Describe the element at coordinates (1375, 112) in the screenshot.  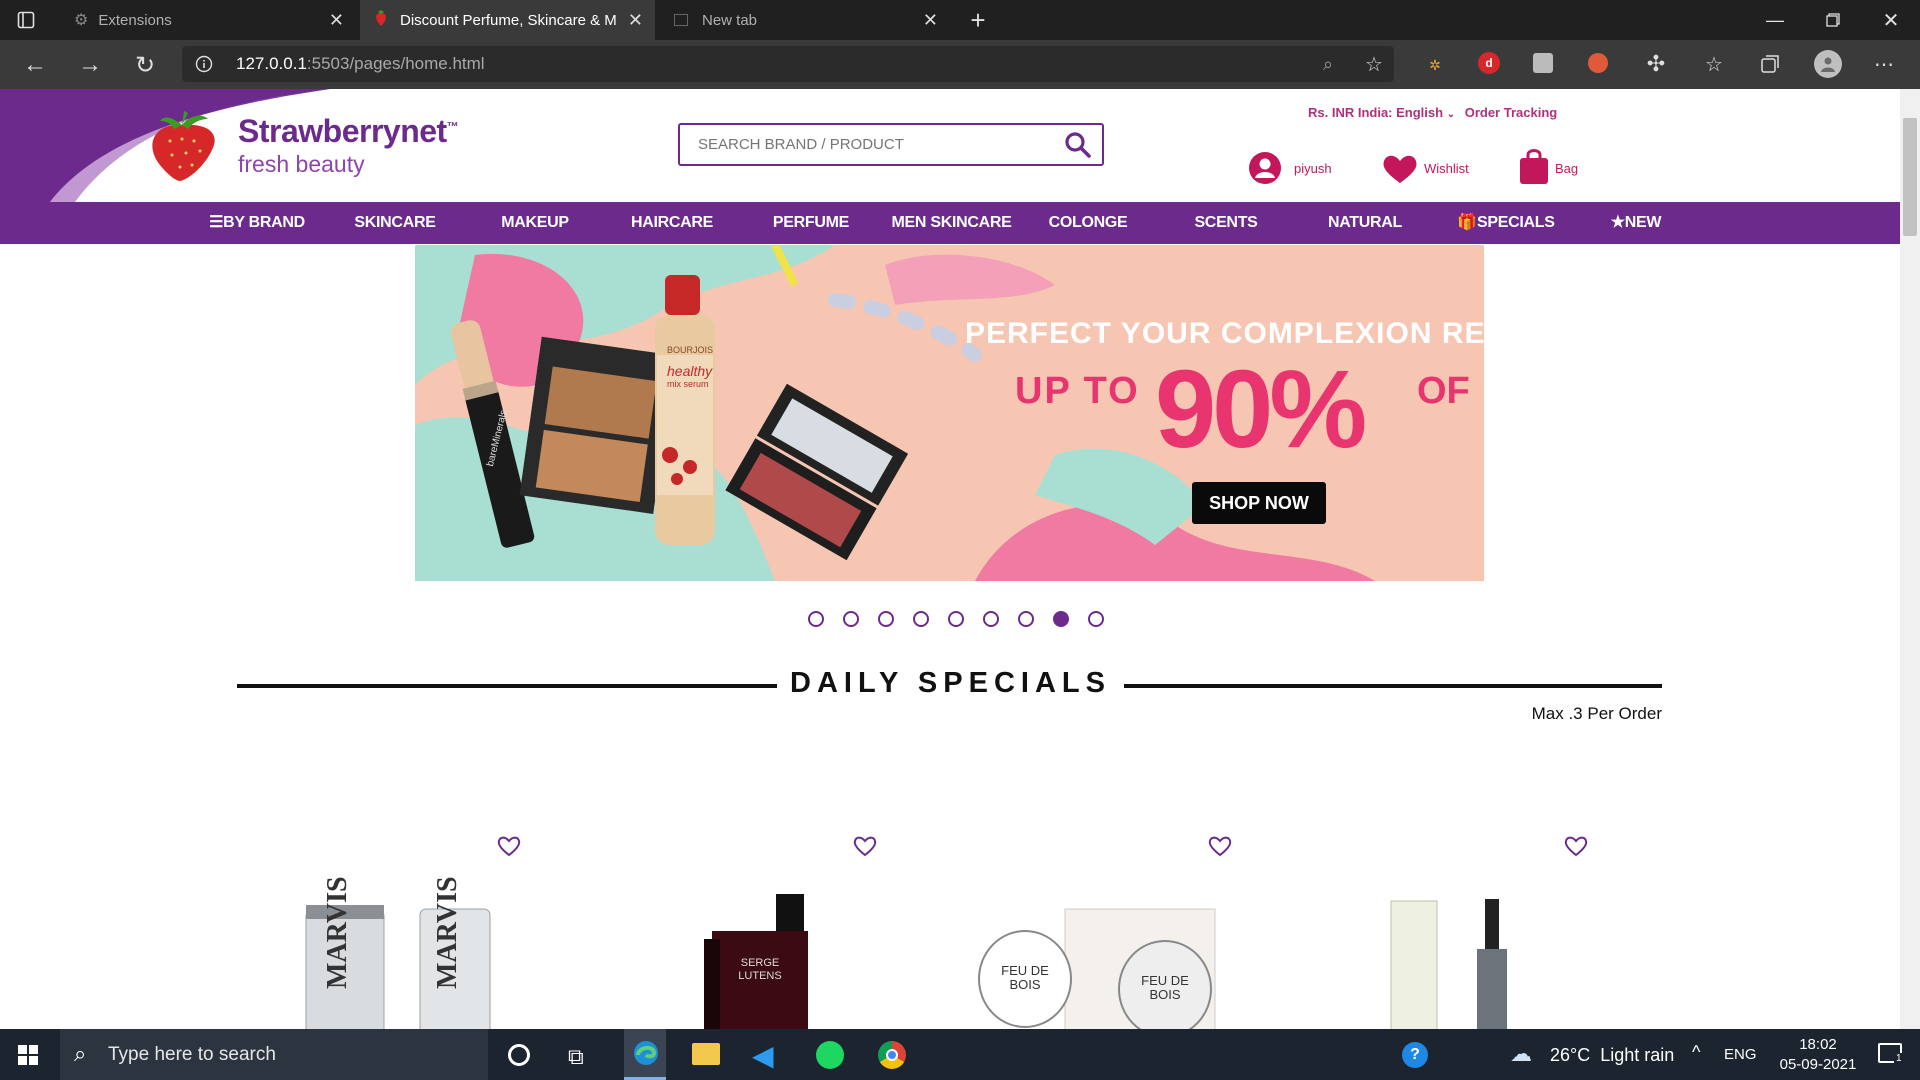
I see `locale-selector: Rs. INR India: English` at that location.